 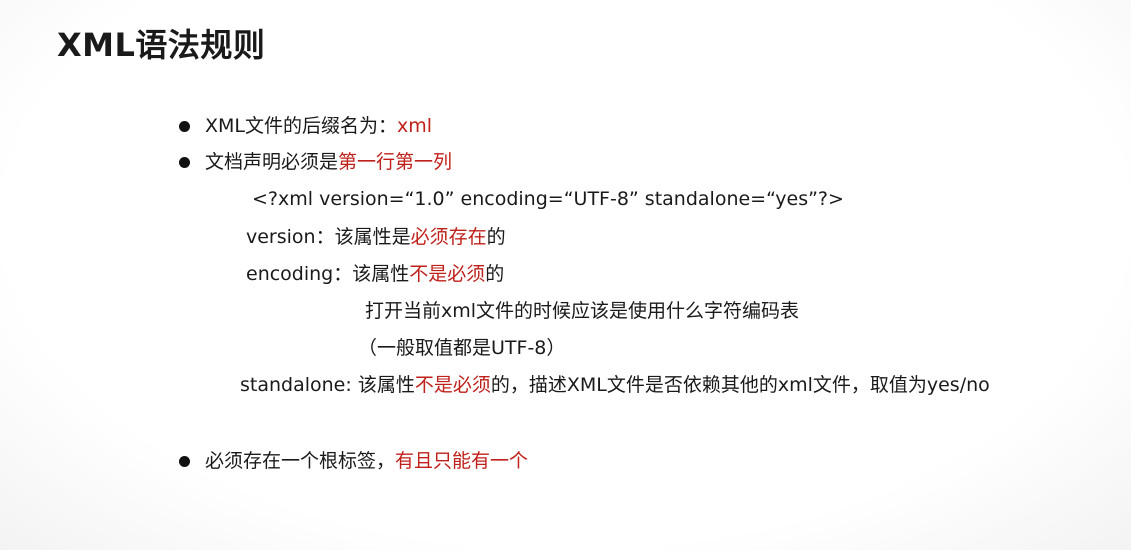 I want to click on encoding-label: encoding：该属性, so click(x=328, y=274).